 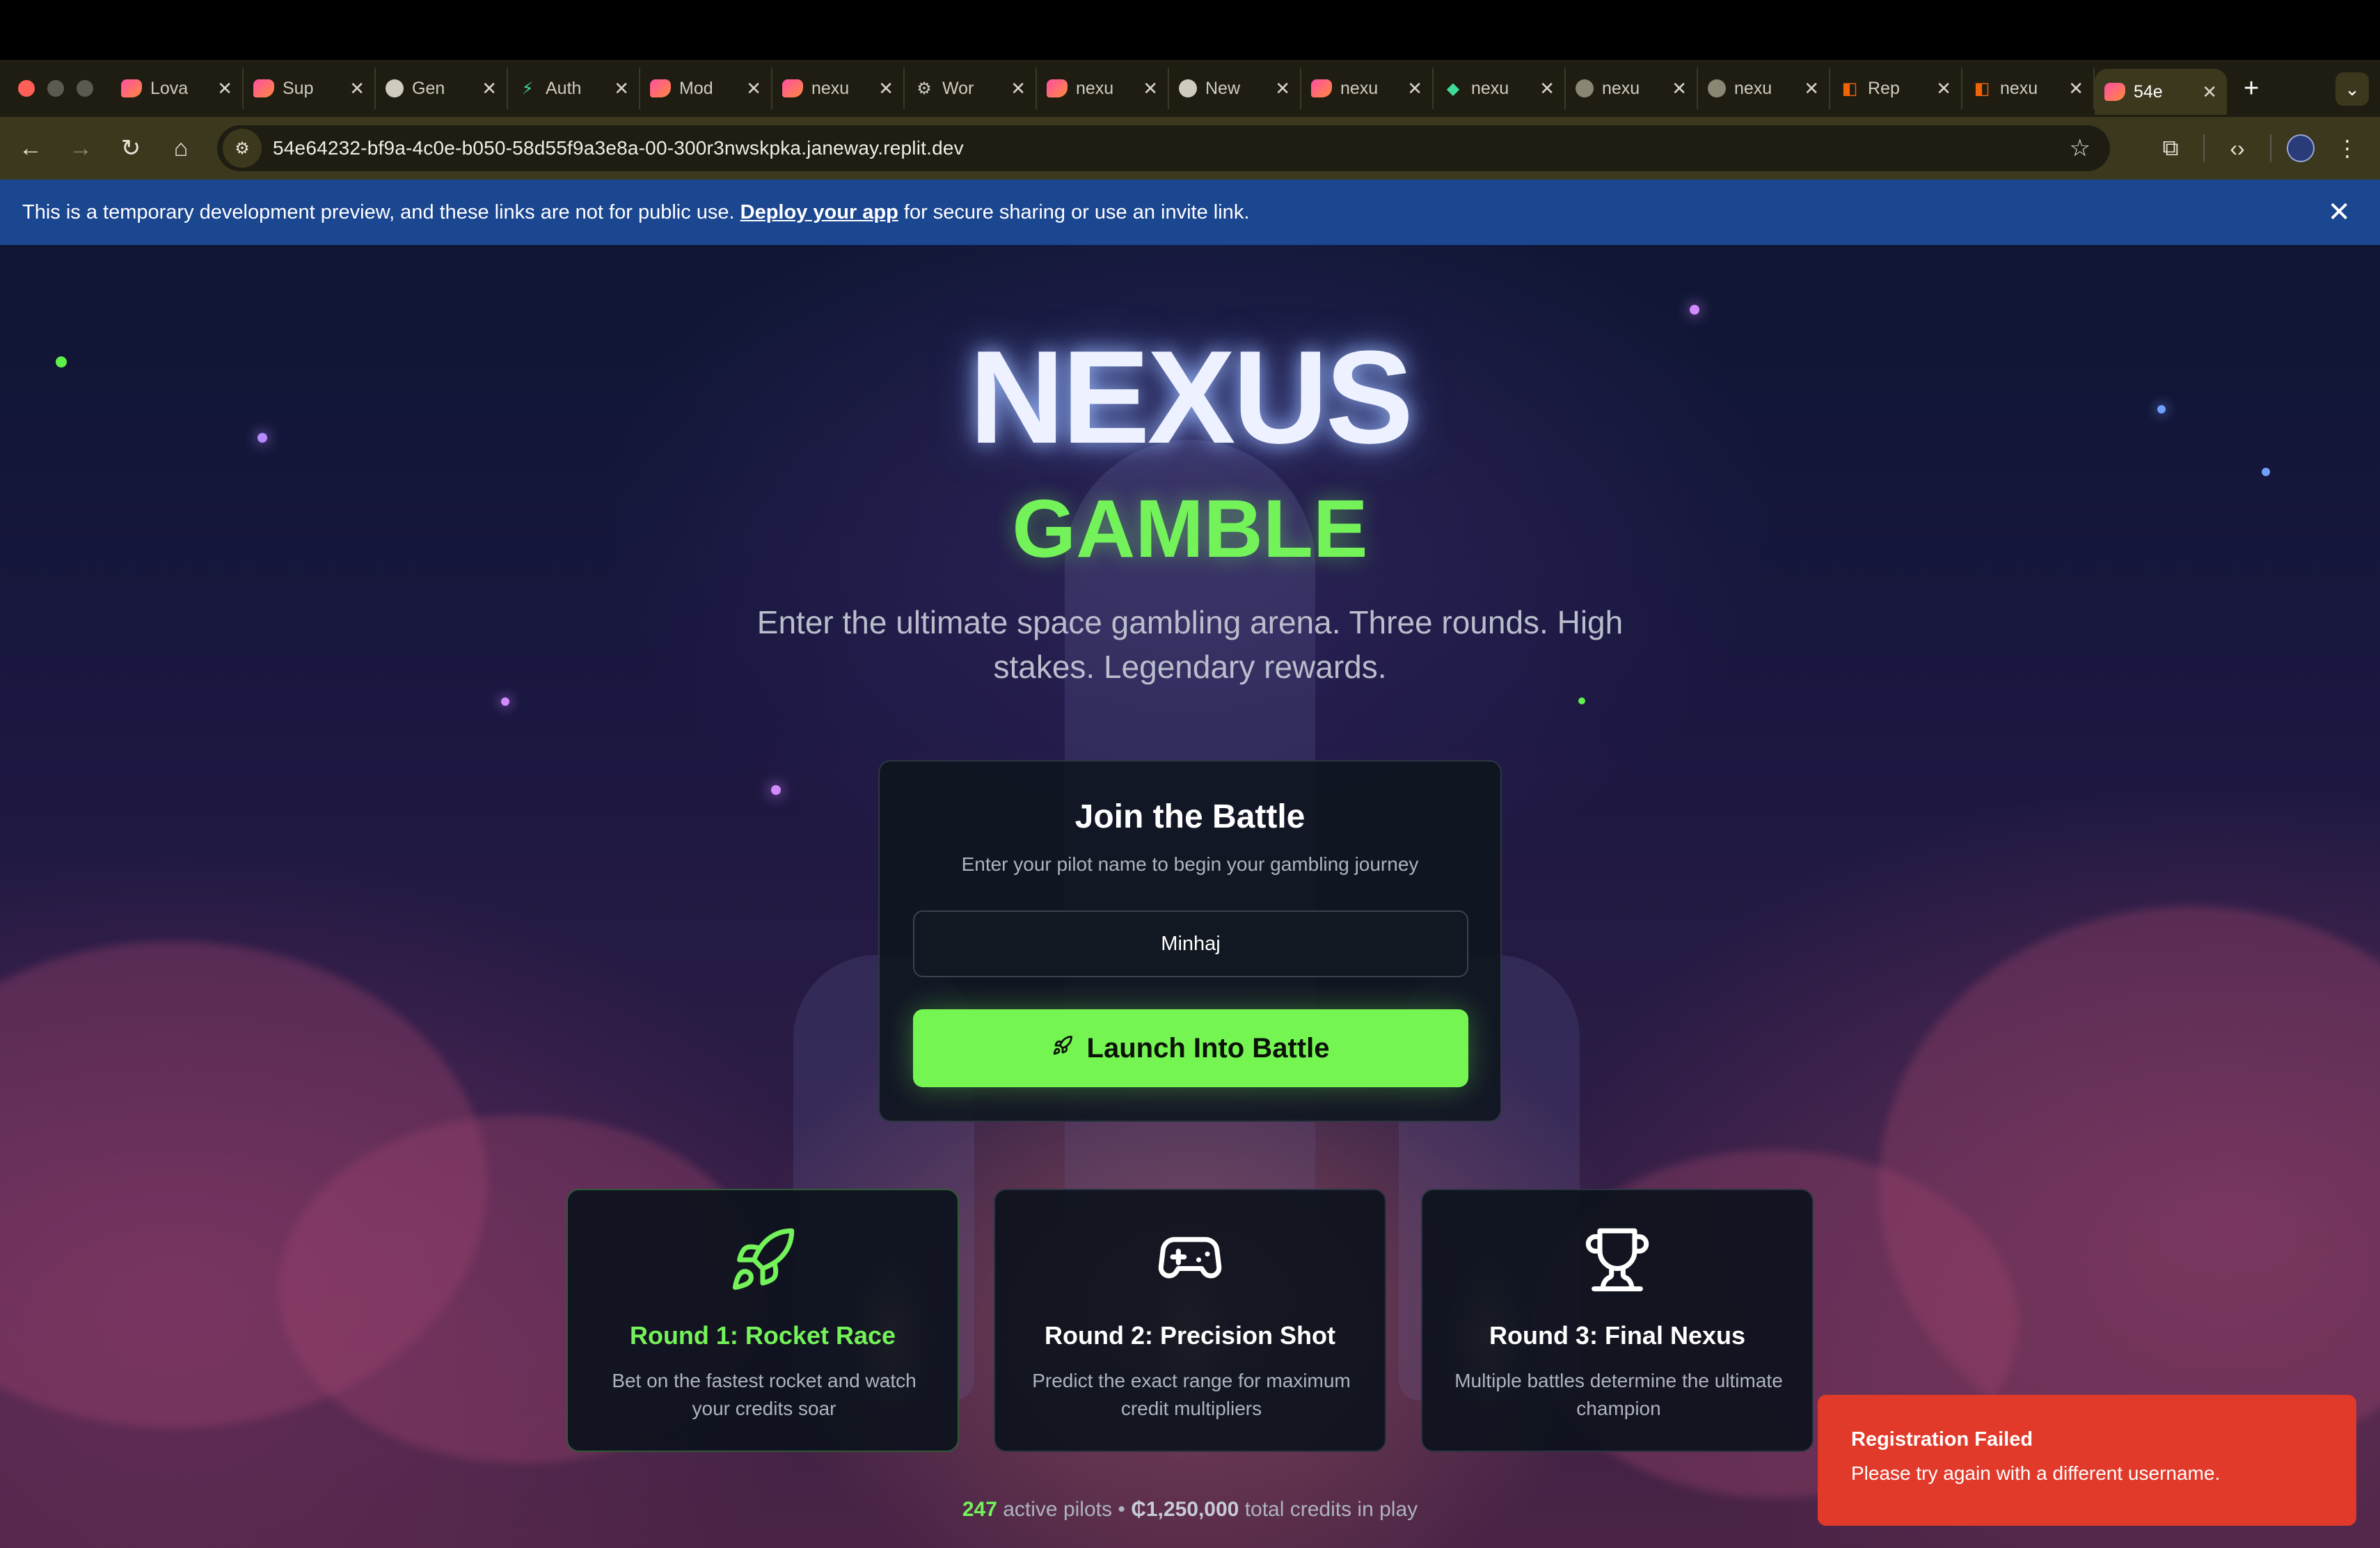 What do you see at coordinates (1331, 1509) in the screenshot?
I see `total-credits-label: total credits in play` at bounding box center [1331, 1509].